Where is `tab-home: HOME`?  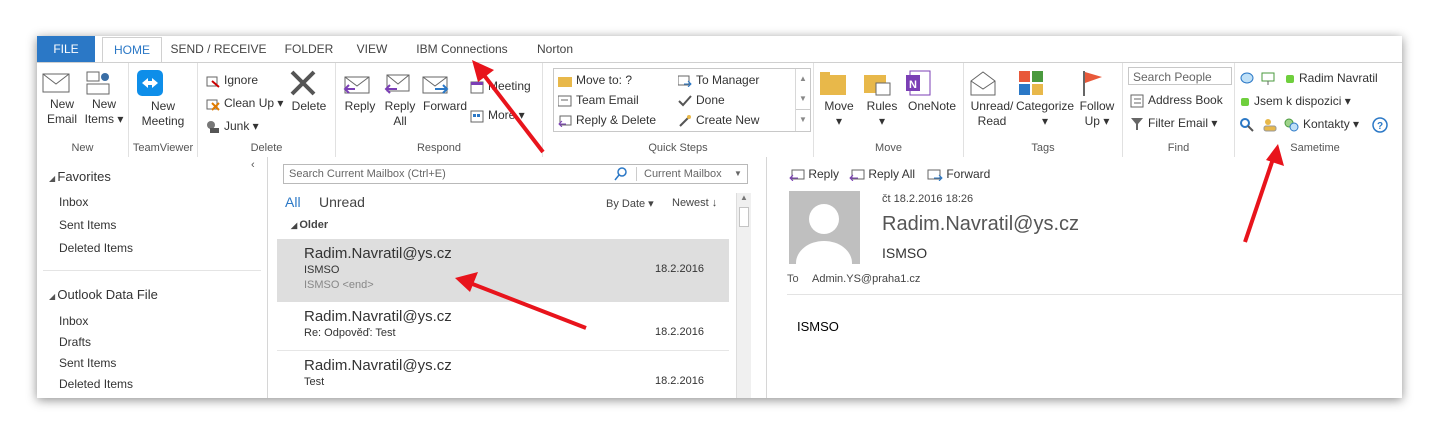 tab-home: HOME is located at coordinates (132, 50).